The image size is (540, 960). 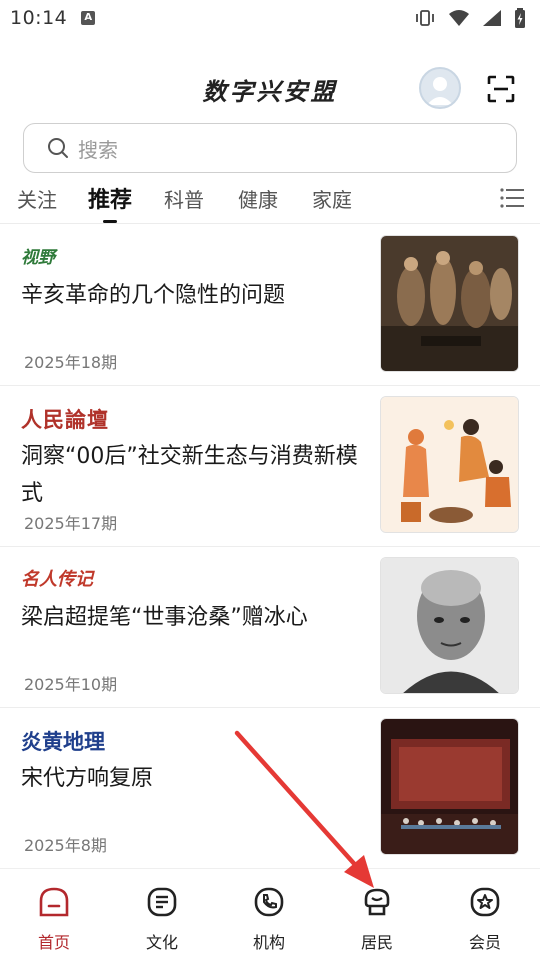 I want to click on tab-menu-icon, so click(x=512, y=198).